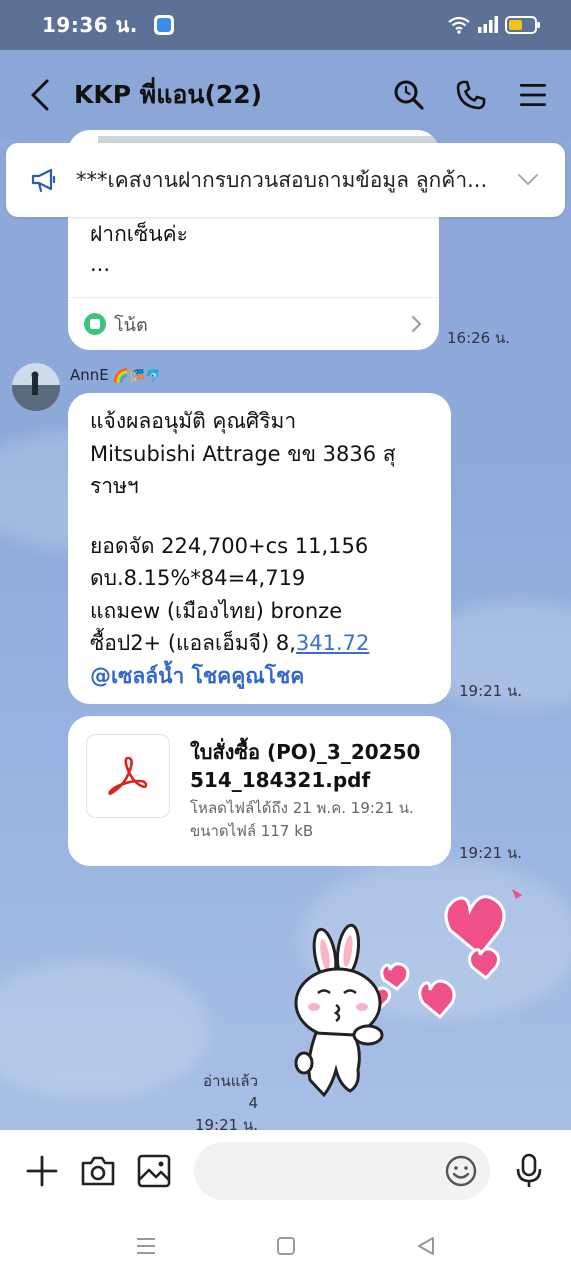 This screenshot has width=571, height=1280. Describe the element at coordinates (479, 338) in the screenshot. I see `note-timestamp: 16:26 น.` at that location.